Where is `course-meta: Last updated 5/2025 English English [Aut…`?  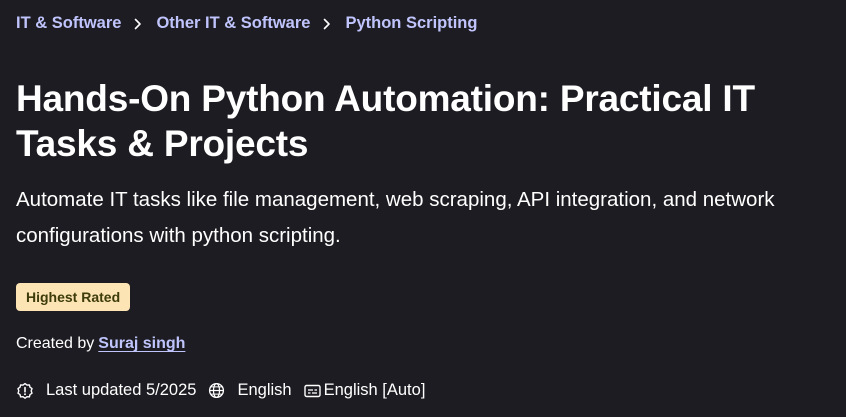 course-meta: Last updated 5/2025 English English [Aut… is located at coordinates (220, 390).